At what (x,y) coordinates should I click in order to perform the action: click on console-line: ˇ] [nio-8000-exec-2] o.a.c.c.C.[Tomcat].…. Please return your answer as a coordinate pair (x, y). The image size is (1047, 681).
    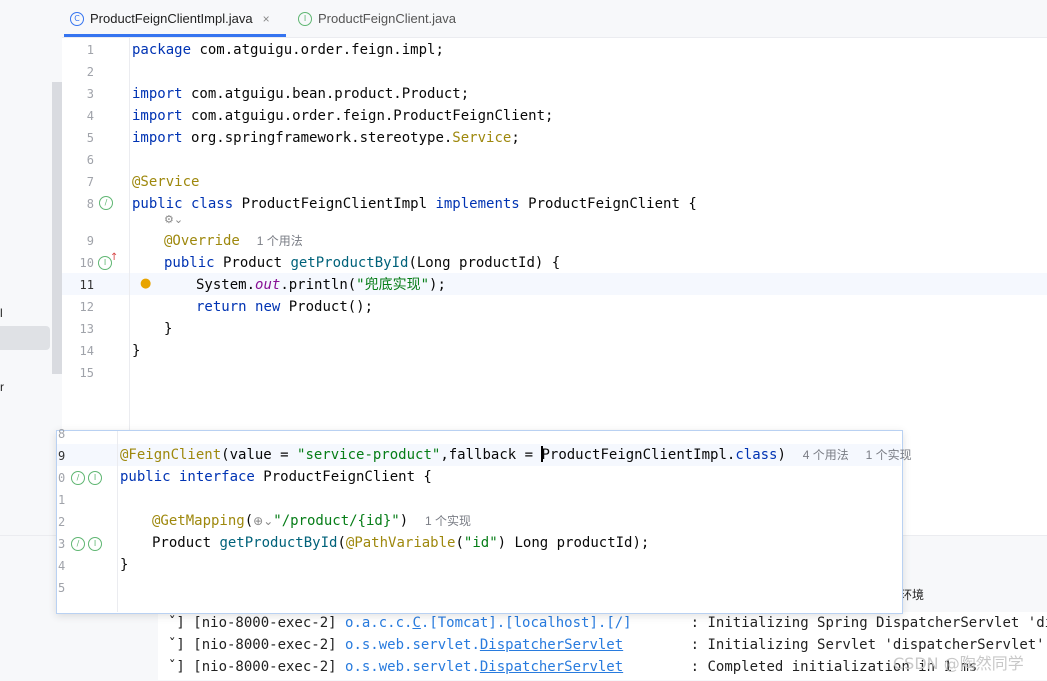
    Looking at the image, I should click on (607, 623).